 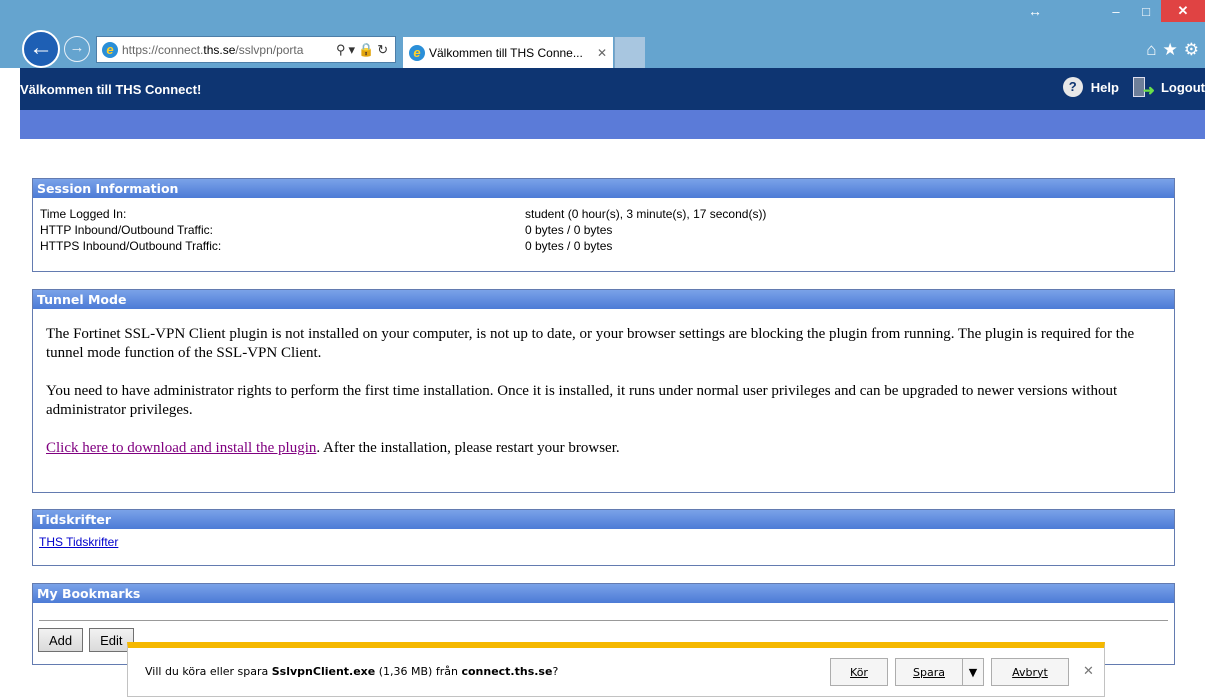 I want to click on msg-suffix: ?, so click(x=555, y=671).